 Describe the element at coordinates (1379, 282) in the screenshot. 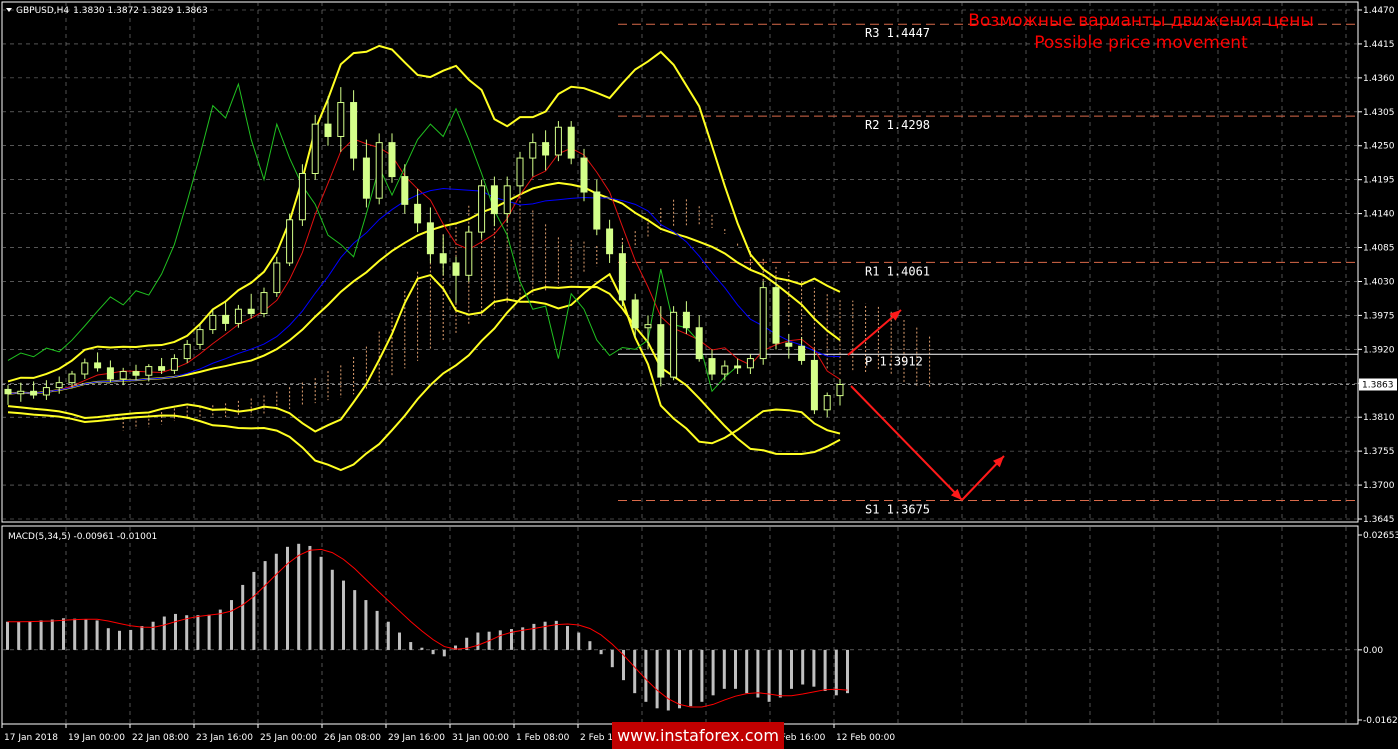

I see `y-tick-label: 1.4030` at that location.